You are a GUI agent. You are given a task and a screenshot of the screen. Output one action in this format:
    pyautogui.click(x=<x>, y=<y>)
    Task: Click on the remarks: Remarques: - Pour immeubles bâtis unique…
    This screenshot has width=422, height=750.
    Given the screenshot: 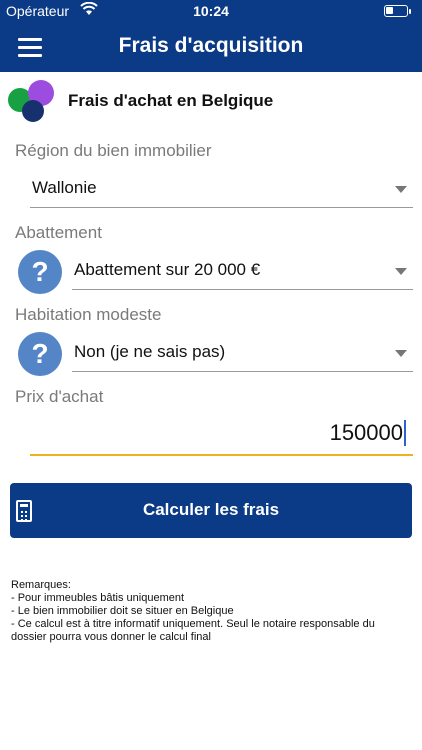 What is the action you would take?
    pyautogui.click(x=211, y=611)
    